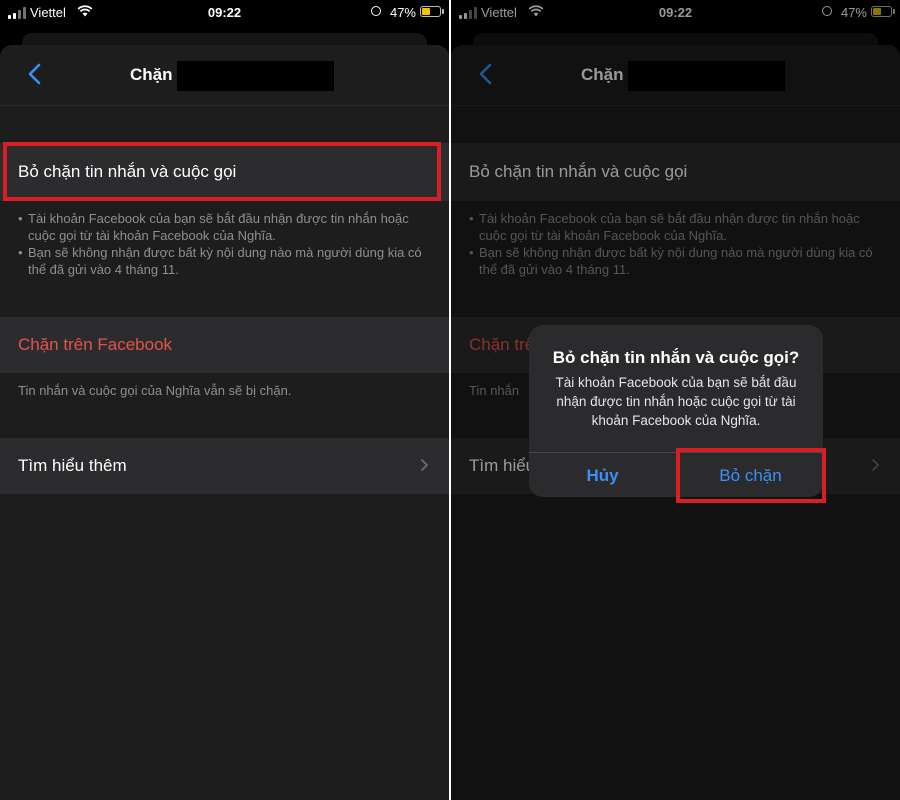 Image resolution: width=900 pixels, height=800 pixels. What do you see at coordinates (36, 74) in the screenshot?
I see `back-chevron-icon` at bounding box center [36, 74].